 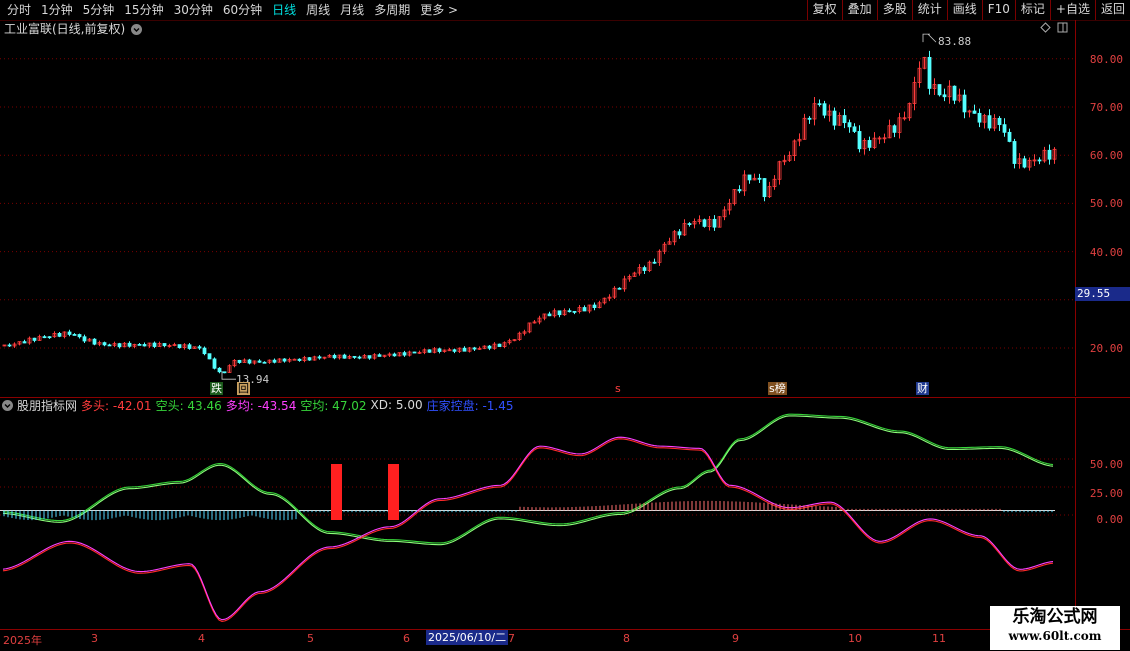 What do you see at coordinates (201, 638) in the screenshot?
I see `date-tick: 4` at bounding box center [201, 638].